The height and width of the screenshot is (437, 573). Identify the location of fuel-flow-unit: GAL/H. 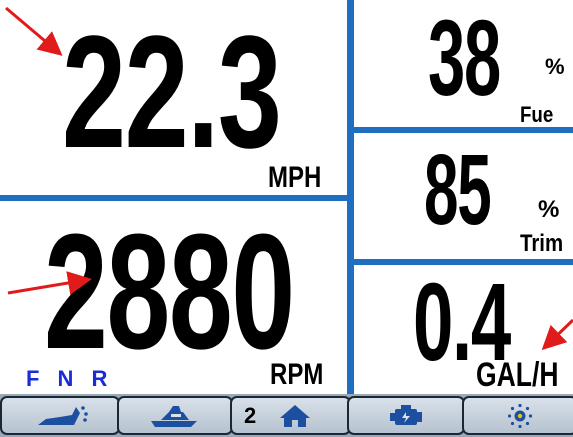
(517, 375).